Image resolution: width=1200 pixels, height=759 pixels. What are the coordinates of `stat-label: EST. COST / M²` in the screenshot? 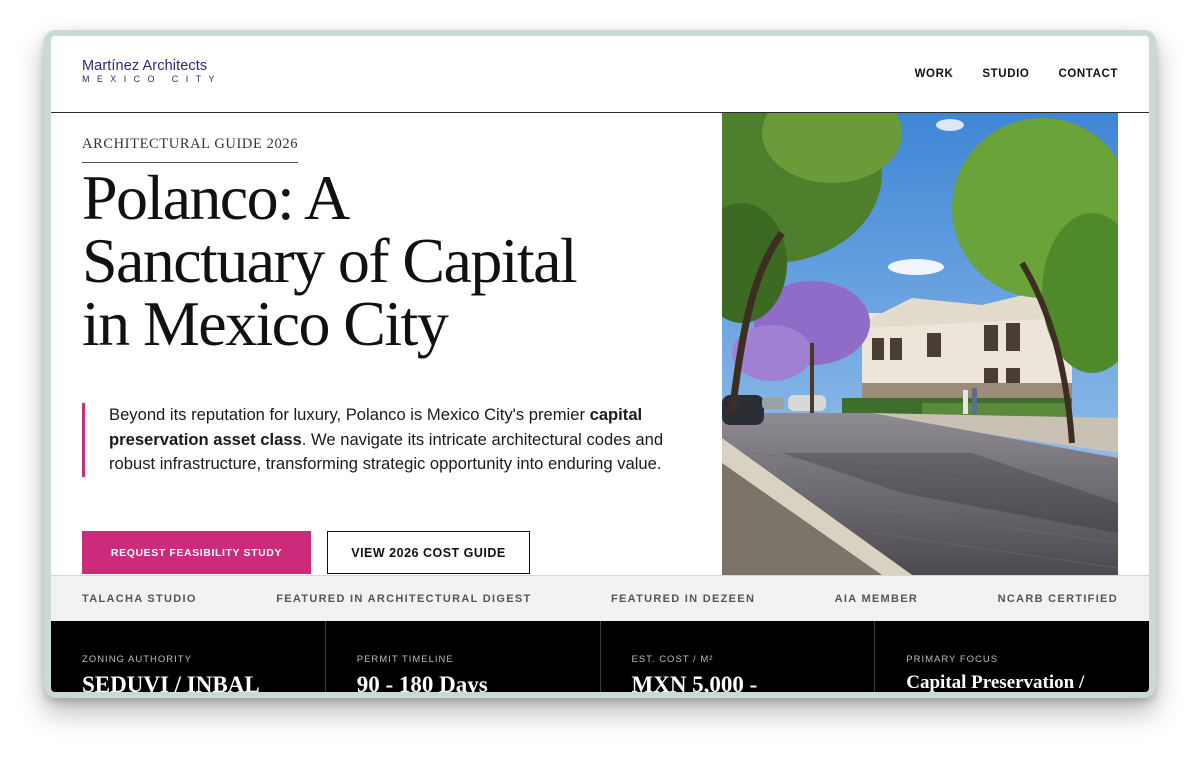 It's located at (672, 659).